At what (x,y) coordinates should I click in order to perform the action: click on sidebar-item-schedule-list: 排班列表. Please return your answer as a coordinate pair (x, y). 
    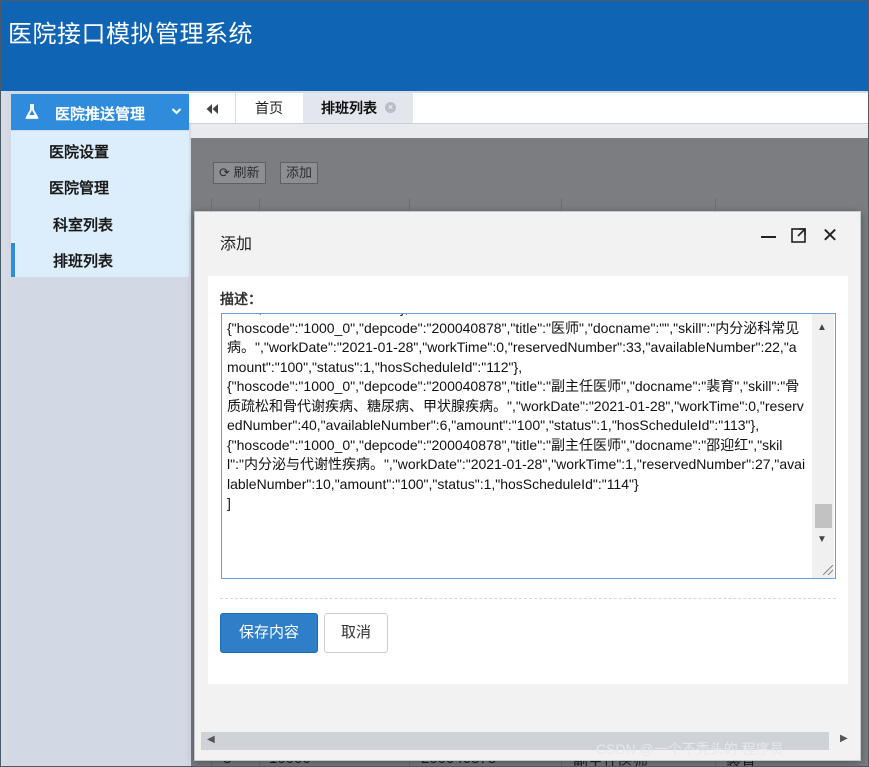
    Looking at the image, I should click on (83, 260).